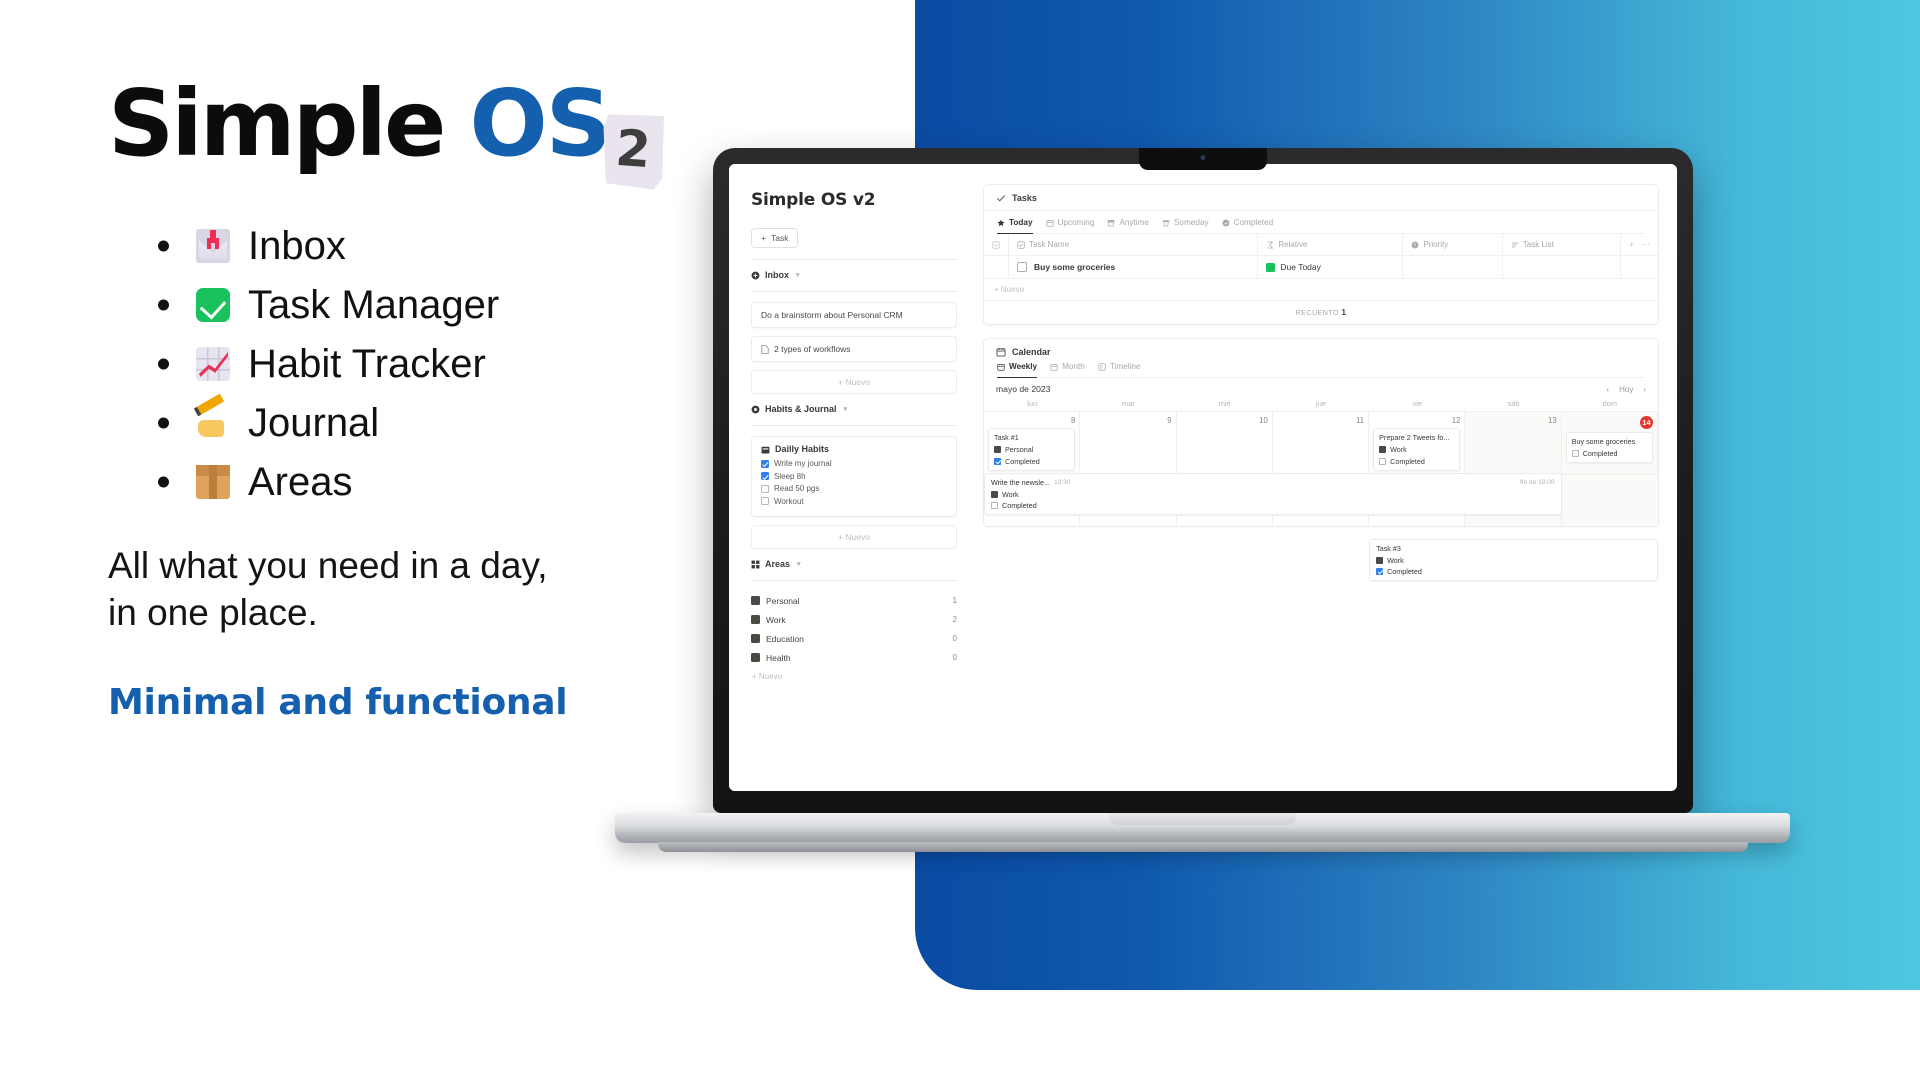 Image resolution: width=1920 pixels, height=1080 pixels. I want to click on list-item: 2 types of workflows, so click(854, 349).